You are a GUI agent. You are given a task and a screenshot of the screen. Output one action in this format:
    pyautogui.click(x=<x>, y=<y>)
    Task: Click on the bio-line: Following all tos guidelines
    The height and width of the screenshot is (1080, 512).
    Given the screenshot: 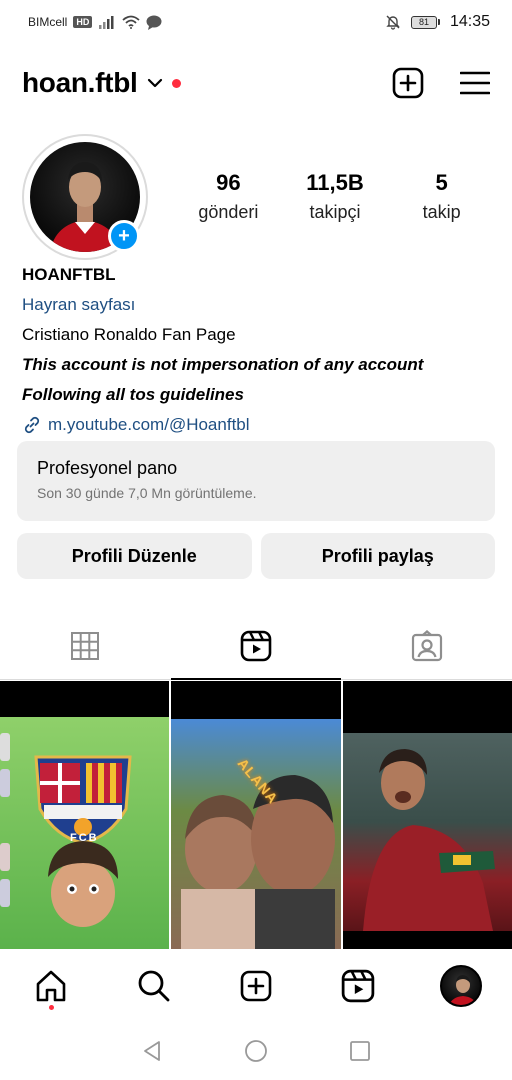 What is the action you would take?
    pyautogui.click(x=133, y=394)
    